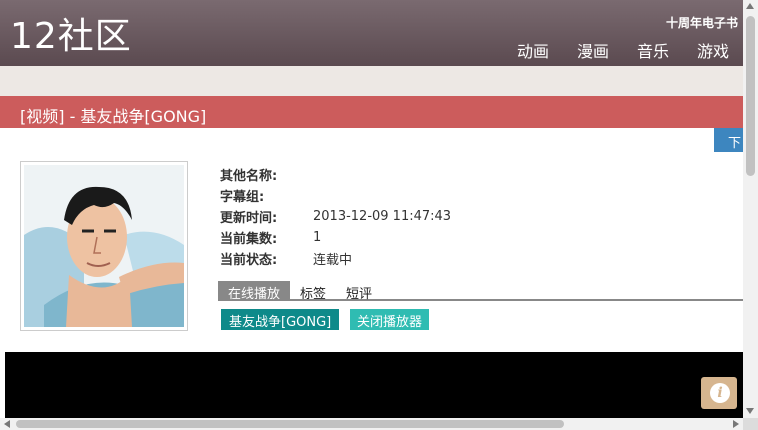 Image resolution: width=758 pixels, height=430 pixels. I want to click on main-nav: 动画 漫画 音乐 游戏, so click(623, 50).